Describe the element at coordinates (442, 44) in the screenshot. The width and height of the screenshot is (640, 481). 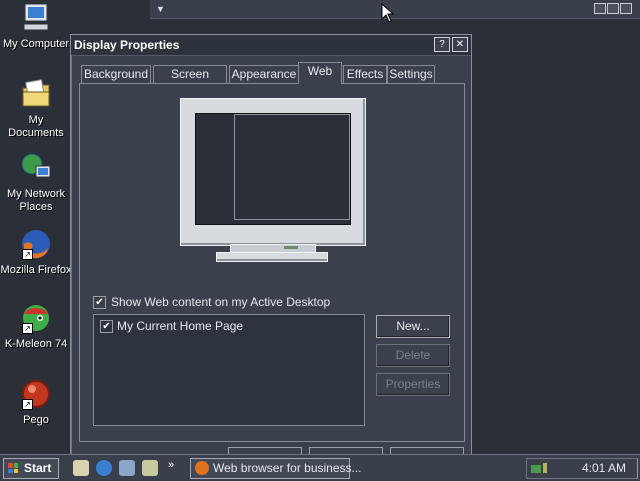
I see `help-button: ?` at that location.